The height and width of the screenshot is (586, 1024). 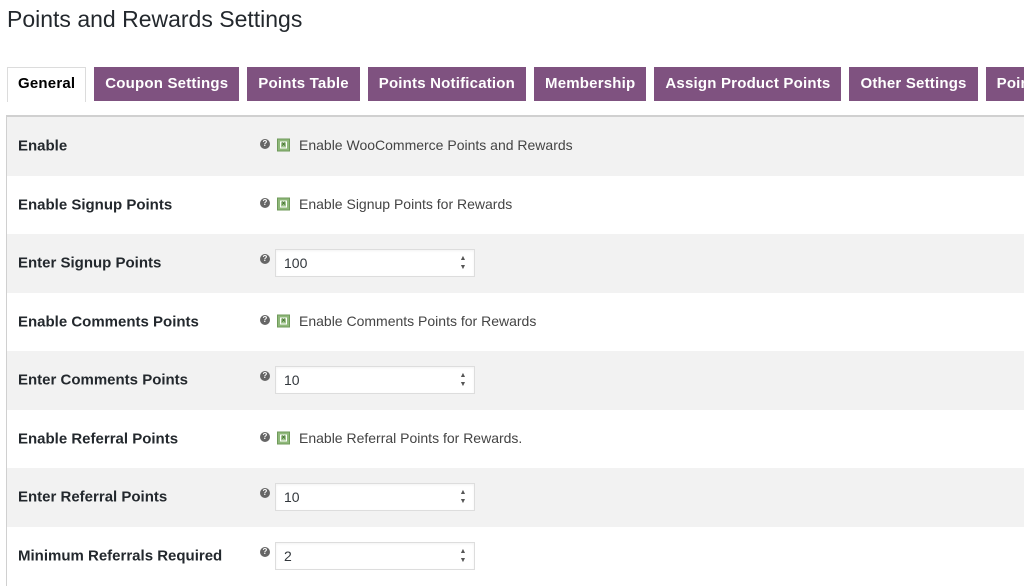 I want to click on setting-row-min-referrals: Minimum Referrals Required ? 2 ▲ ▼, so click(x=515, y=555).